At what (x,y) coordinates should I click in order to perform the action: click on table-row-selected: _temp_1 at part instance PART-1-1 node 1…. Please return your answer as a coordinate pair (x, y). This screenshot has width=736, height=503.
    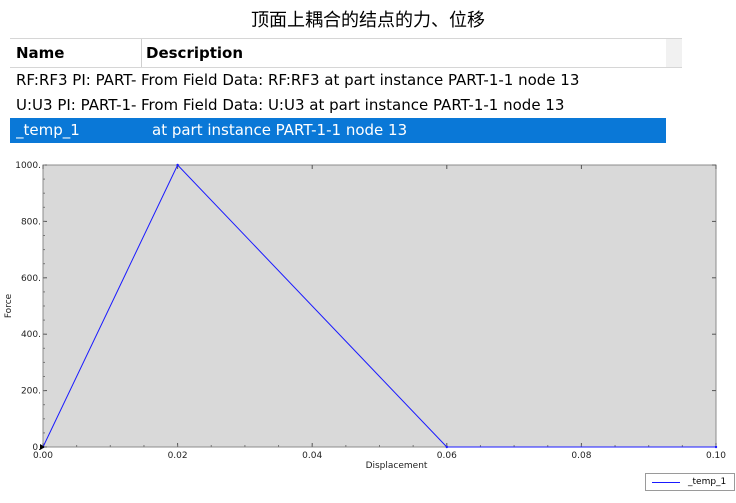
    Looking at the image, I should click on (338, 130).